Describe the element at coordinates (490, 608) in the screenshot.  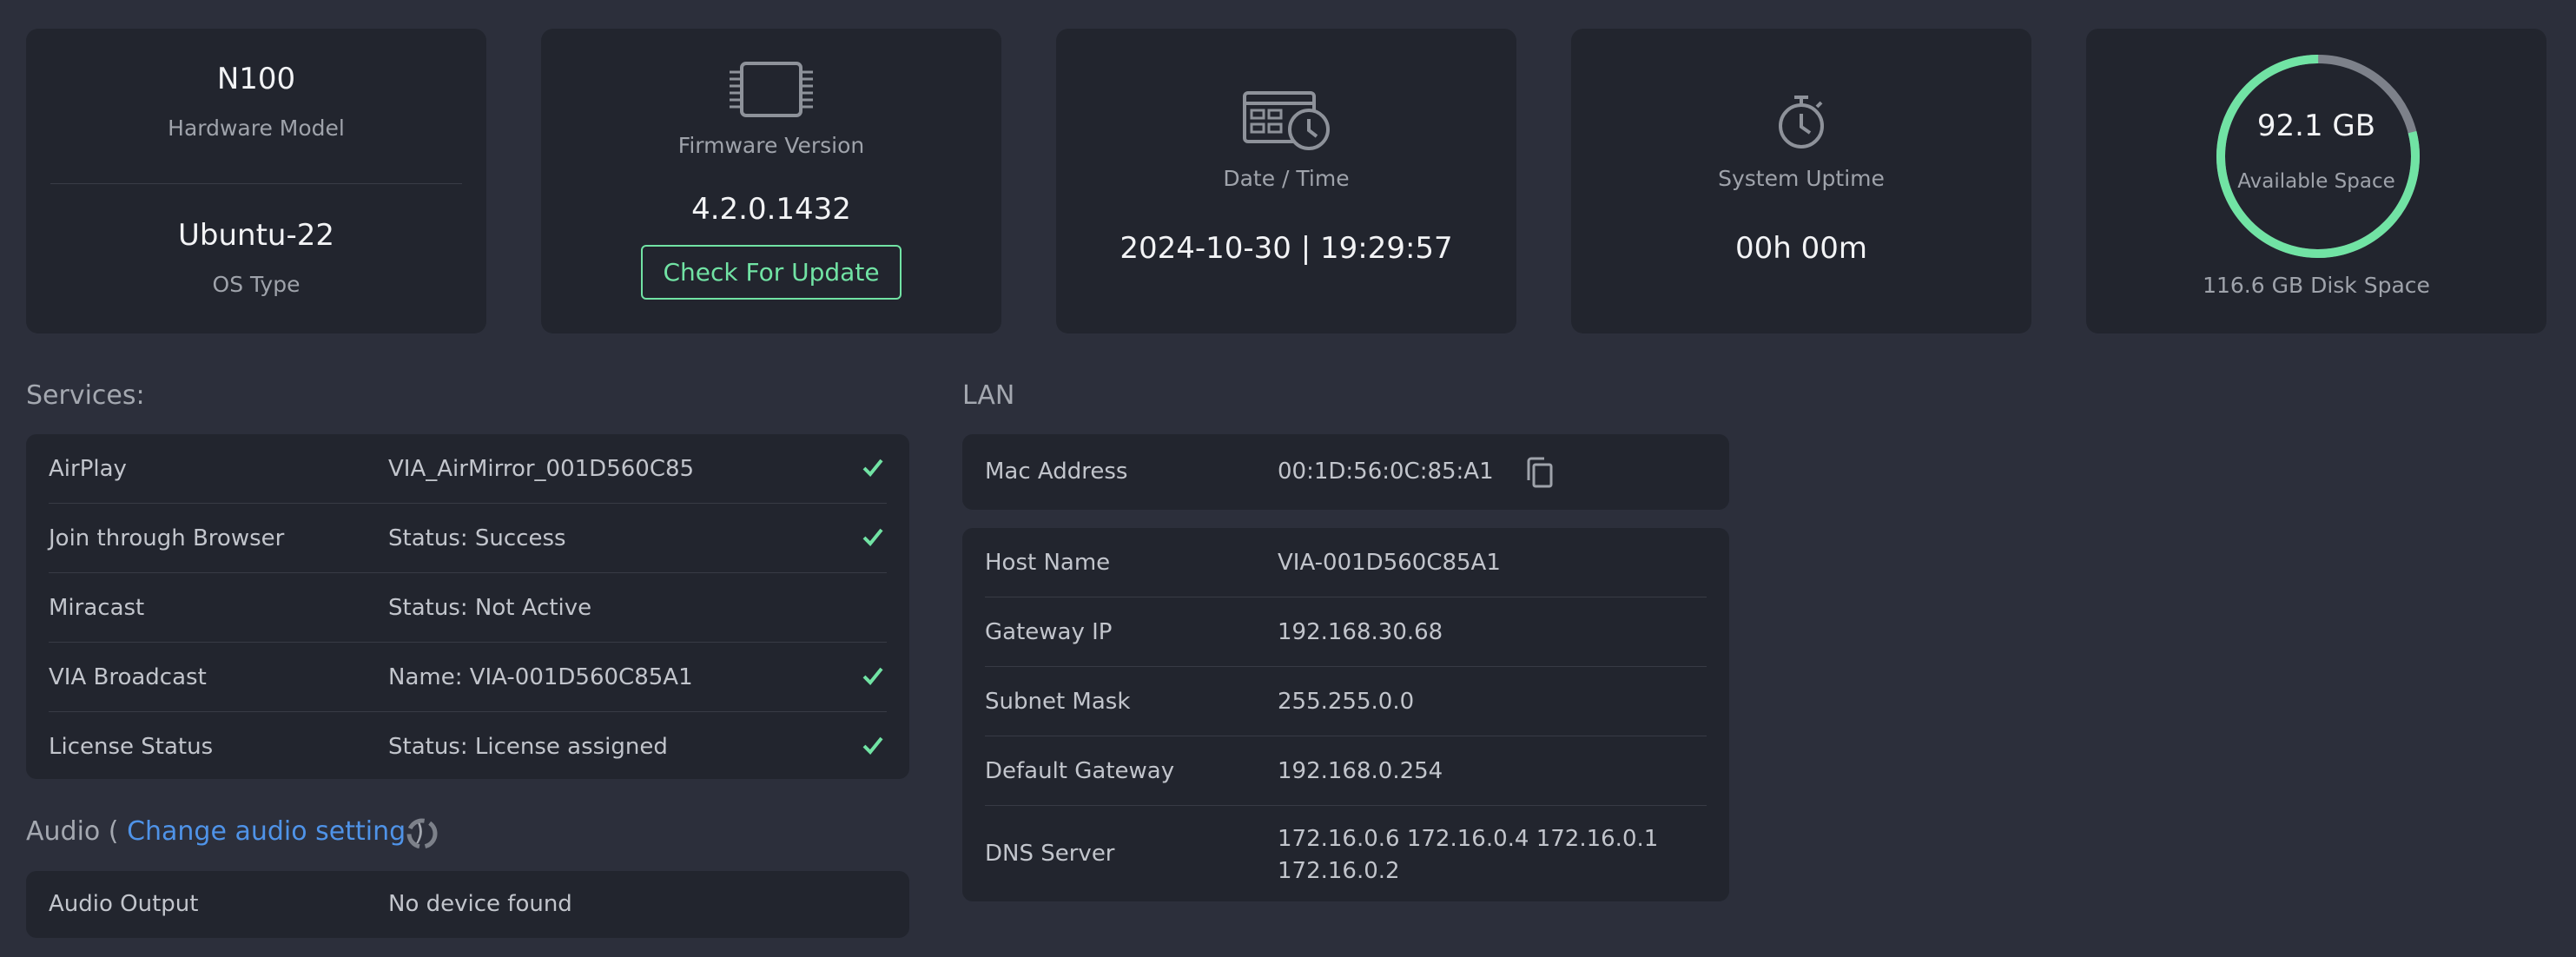
I see `service-value: Status: Not Active` at that location.